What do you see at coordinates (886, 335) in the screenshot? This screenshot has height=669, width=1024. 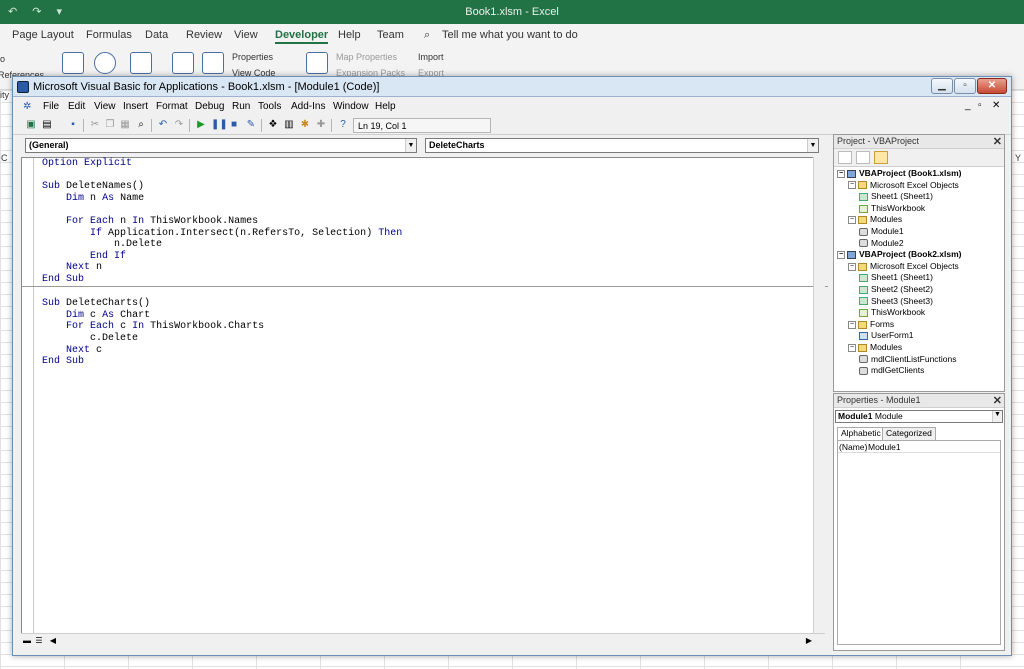 I see `tree-item-node: UserForm1` at bounding box center [886, 335].